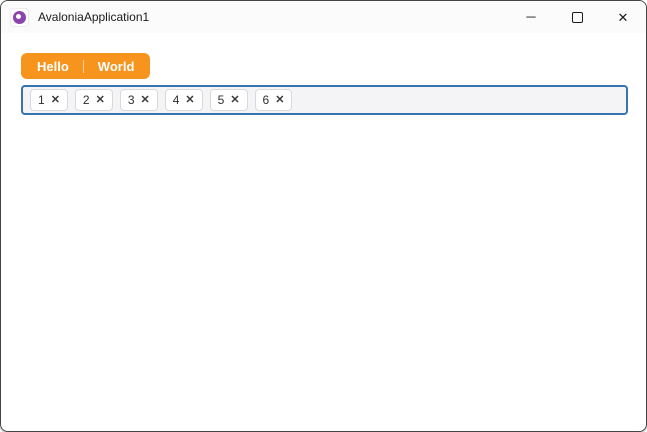 The image size is (647, 432). I want to click on tag-chip-label: 6, so click(266, 100).